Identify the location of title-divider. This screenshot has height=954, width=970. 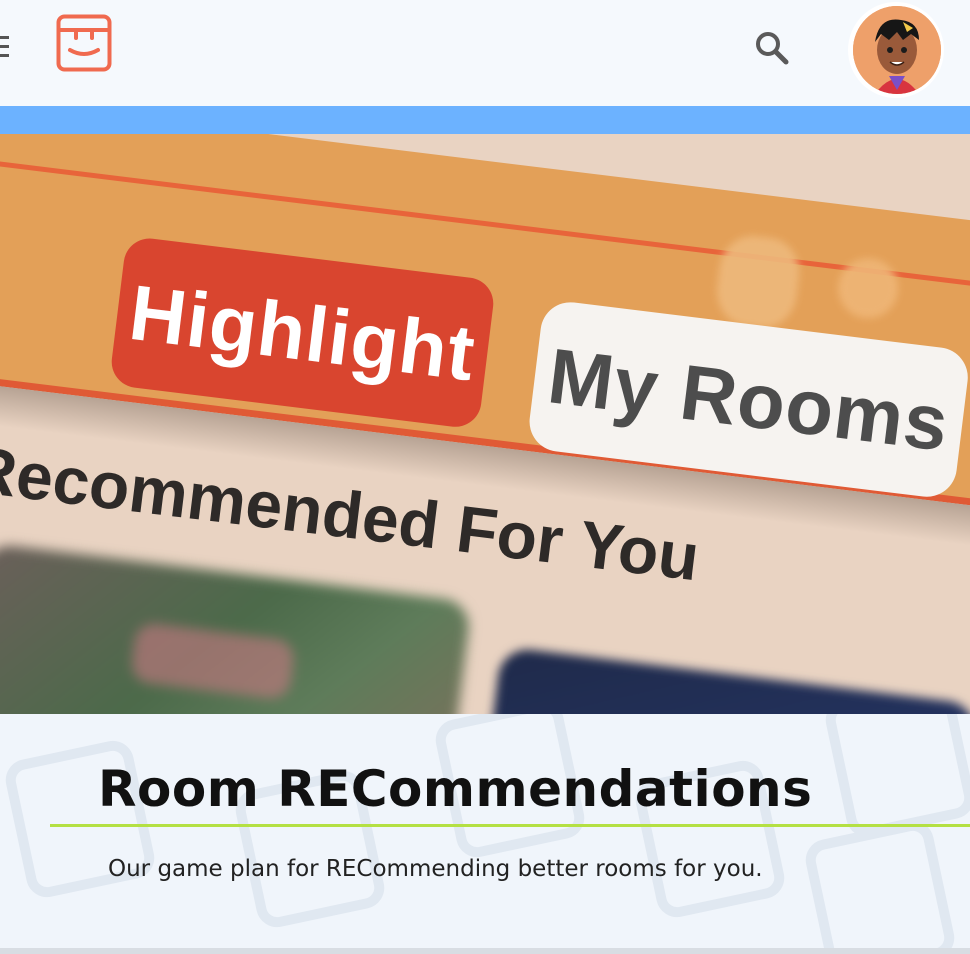
(510, 825).